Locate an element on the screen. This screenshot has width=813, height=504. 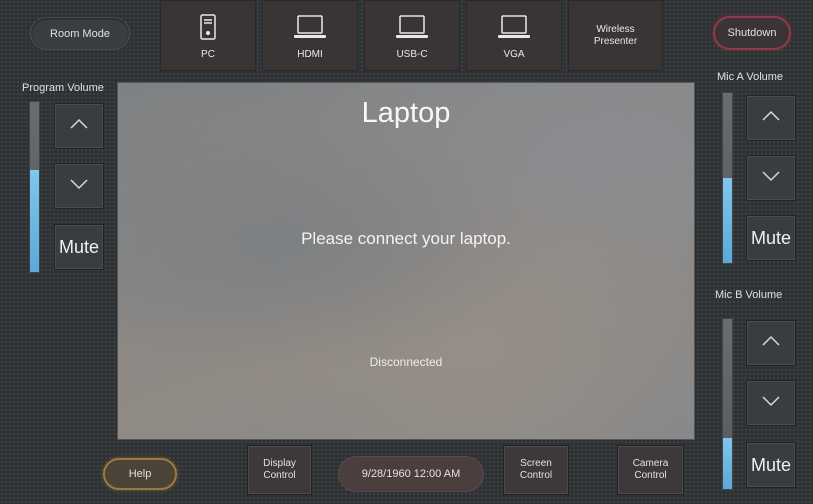
source-tab-hdmi: HDMI is located at coordinates (310, 35).